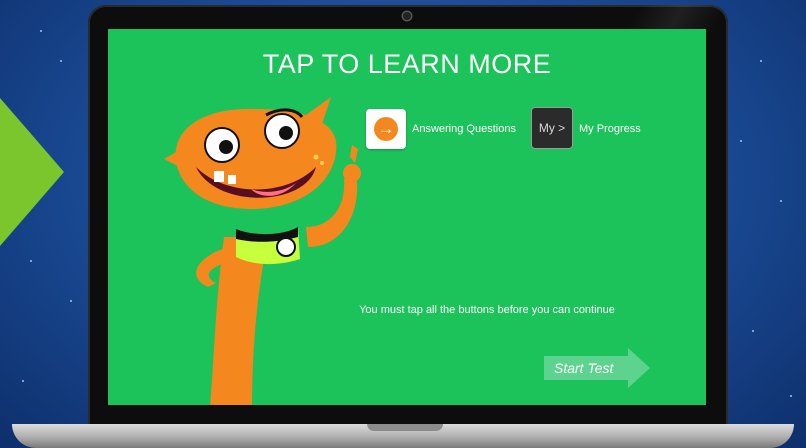 This screenshot has height=448, width=806. Describe the element at coordinates (464, 129) in the screenshot. I see `answering-questions-label: Answering Questions` at that location.